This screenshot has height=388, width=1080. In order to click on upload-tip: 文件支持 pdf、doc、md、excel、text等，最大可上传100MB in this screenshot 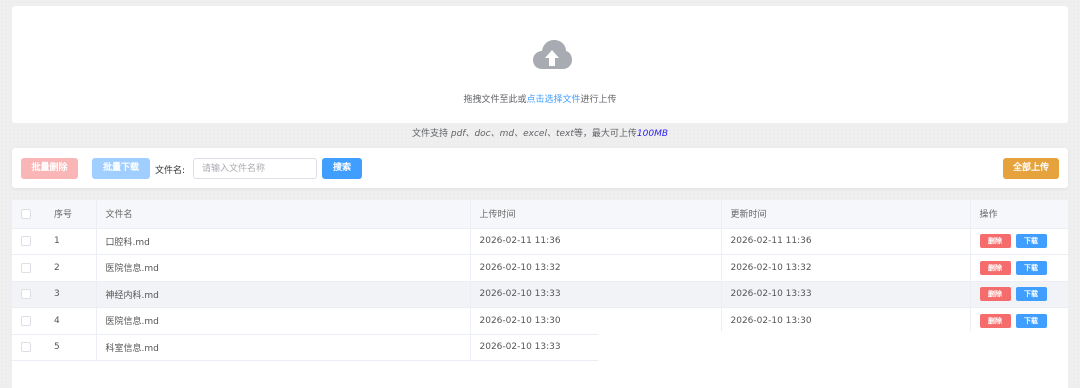, I will do `click(540, 132)`.